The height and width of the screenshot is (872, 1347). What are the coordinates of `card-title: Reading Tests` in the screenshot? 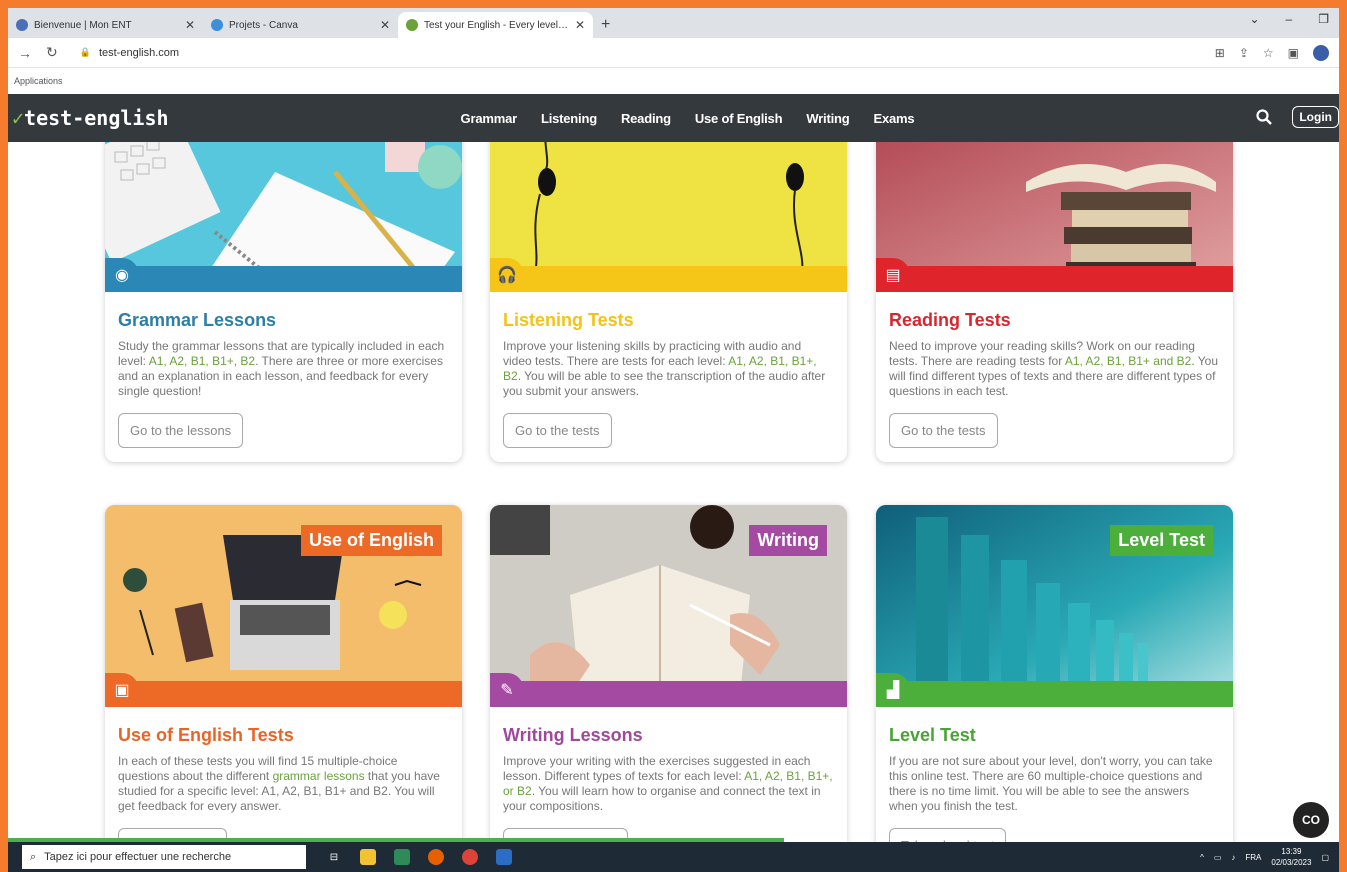 It's located at (1054, 320).